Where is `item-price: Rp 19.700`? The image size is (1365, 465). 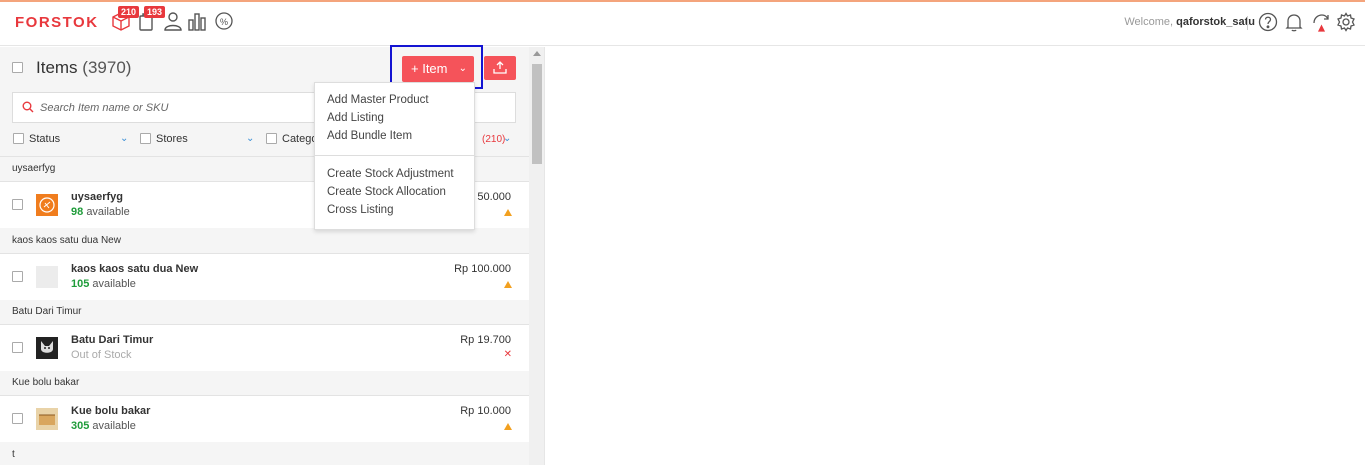 item-price: Rp 19.700 is located at coordinates (485, 340).